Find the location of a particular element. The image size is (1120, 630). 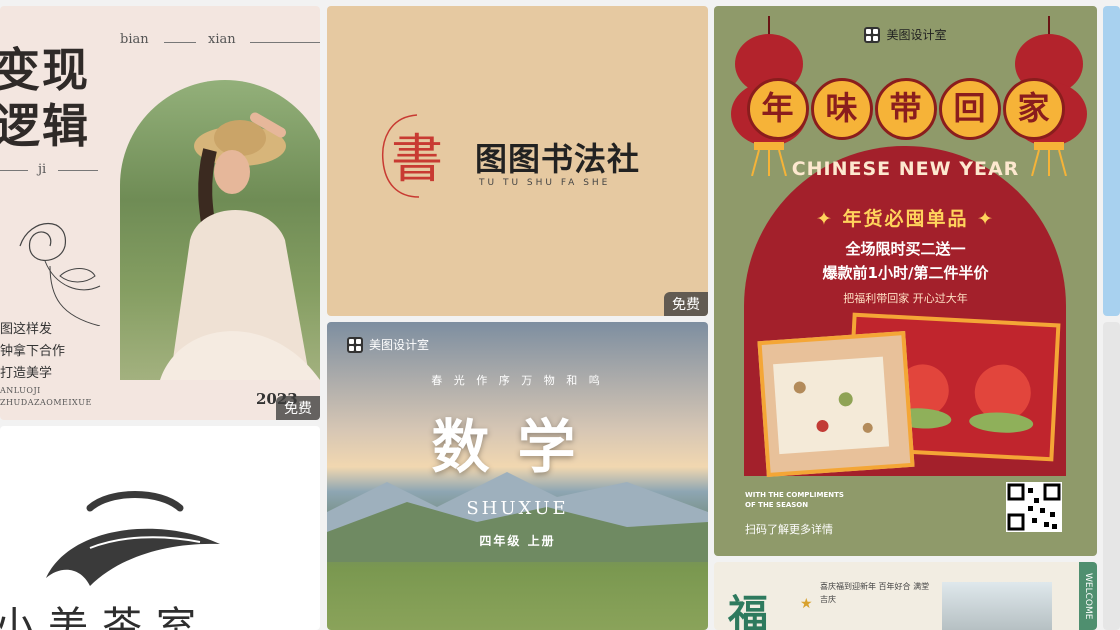

cny-title-char: 带 is located at coordinates (905, 109).